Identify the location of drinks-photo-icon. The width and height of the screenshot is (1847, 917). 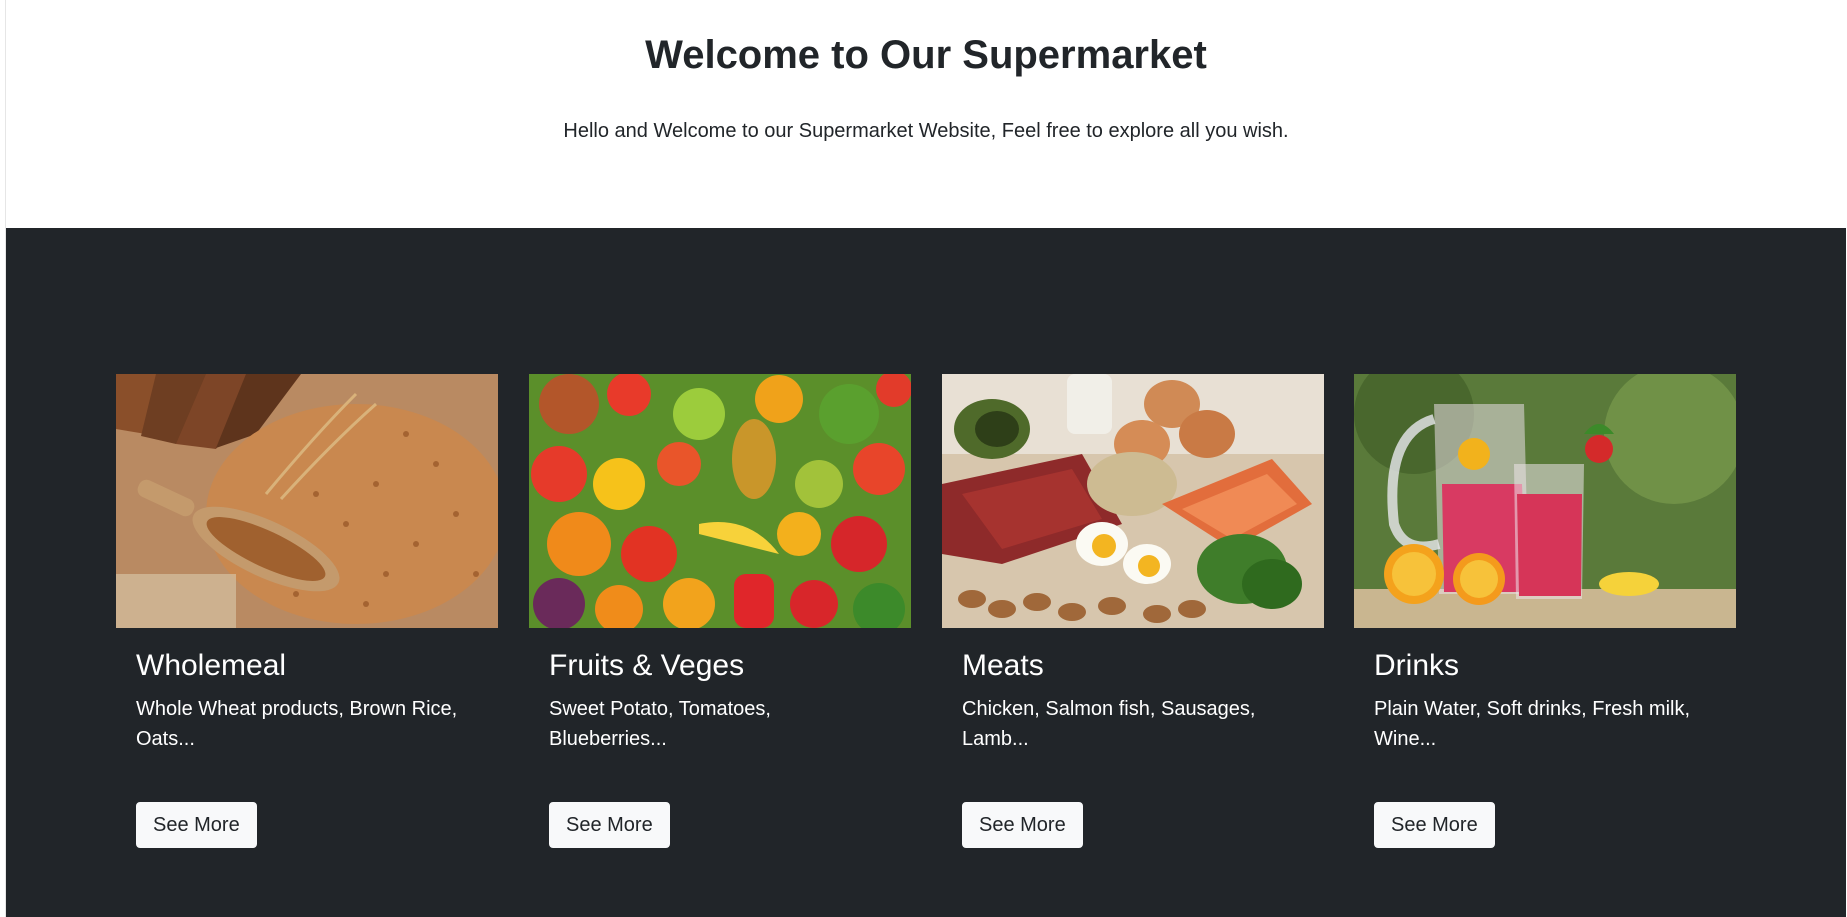
(1545, 501).